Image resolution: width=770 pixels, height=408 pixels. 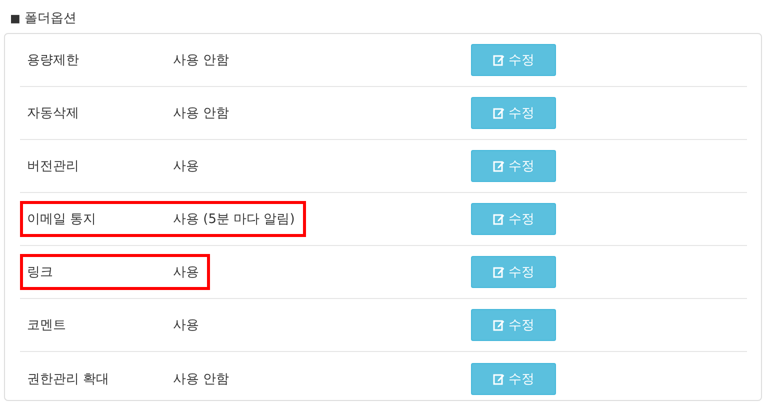 What do you see at coordinates (53, 166) in the screenshot?
I see `option-label: 버전관리` at bounding box center [53, 166].